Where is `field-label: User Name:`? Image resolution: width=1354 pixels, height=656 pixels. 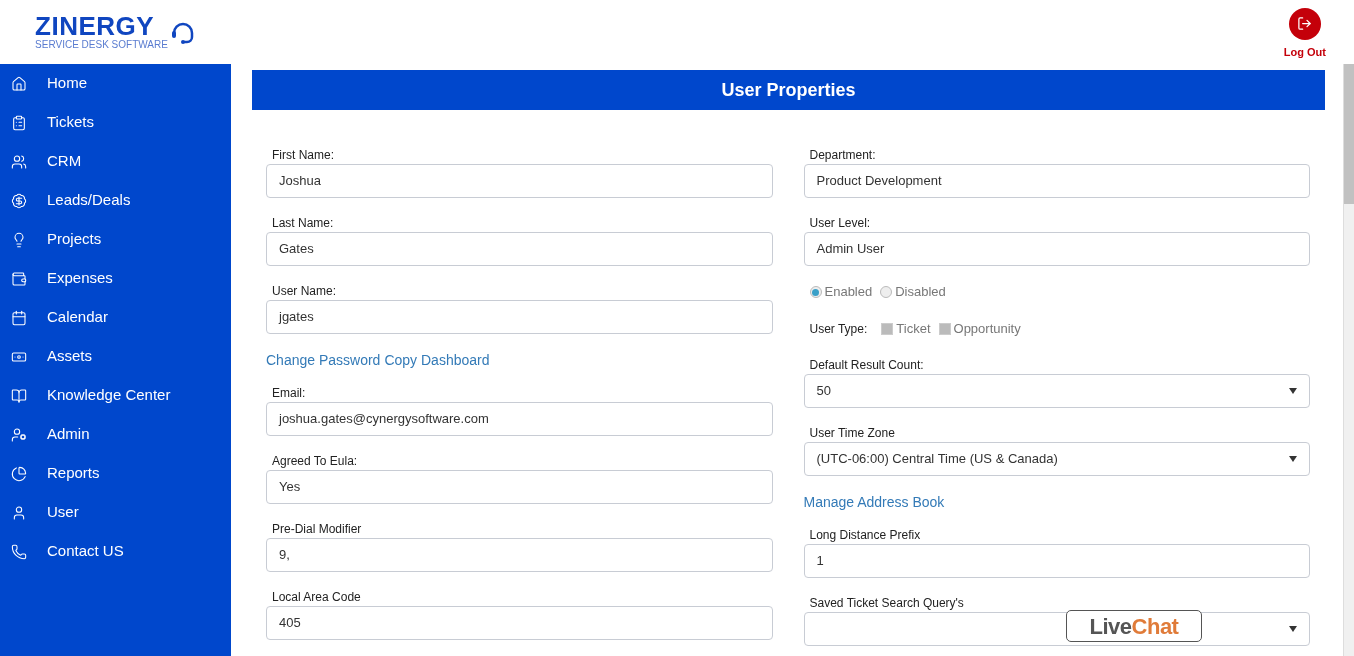 field-label: User Name: is located at coordinates (304, 292).